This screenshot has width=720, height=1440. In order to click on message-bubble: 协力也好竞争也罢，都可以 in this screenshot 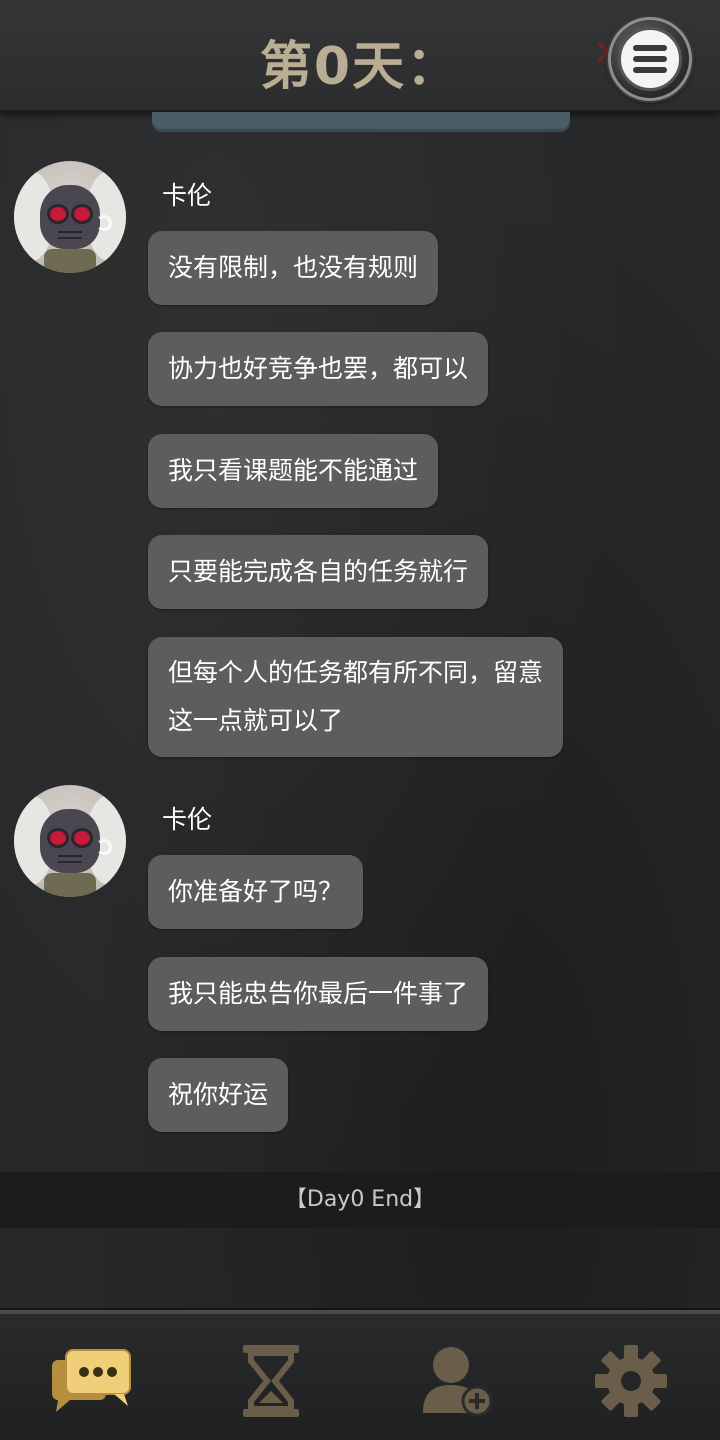, I will do `click(318, 369)`.